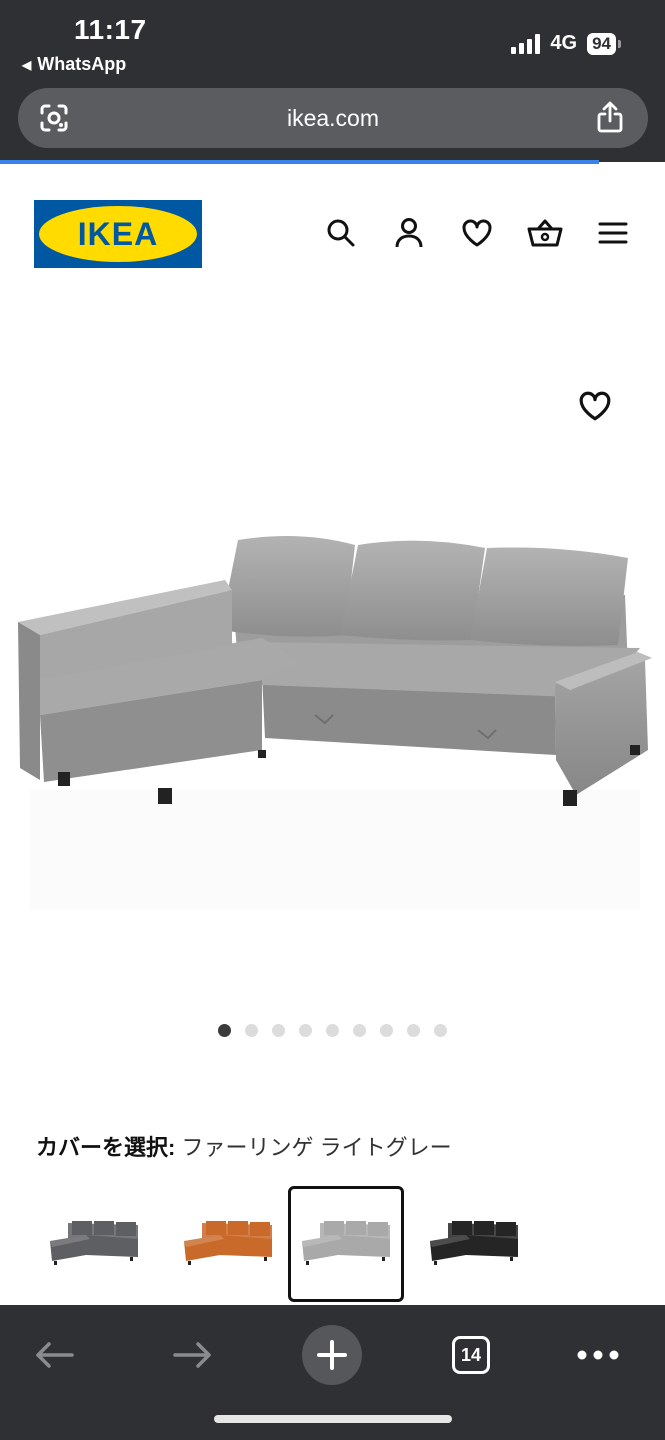 Image resolution: width=665 pixels, height=1440 pixels. I want to click on tab-count: 14, so click(471, 1355).